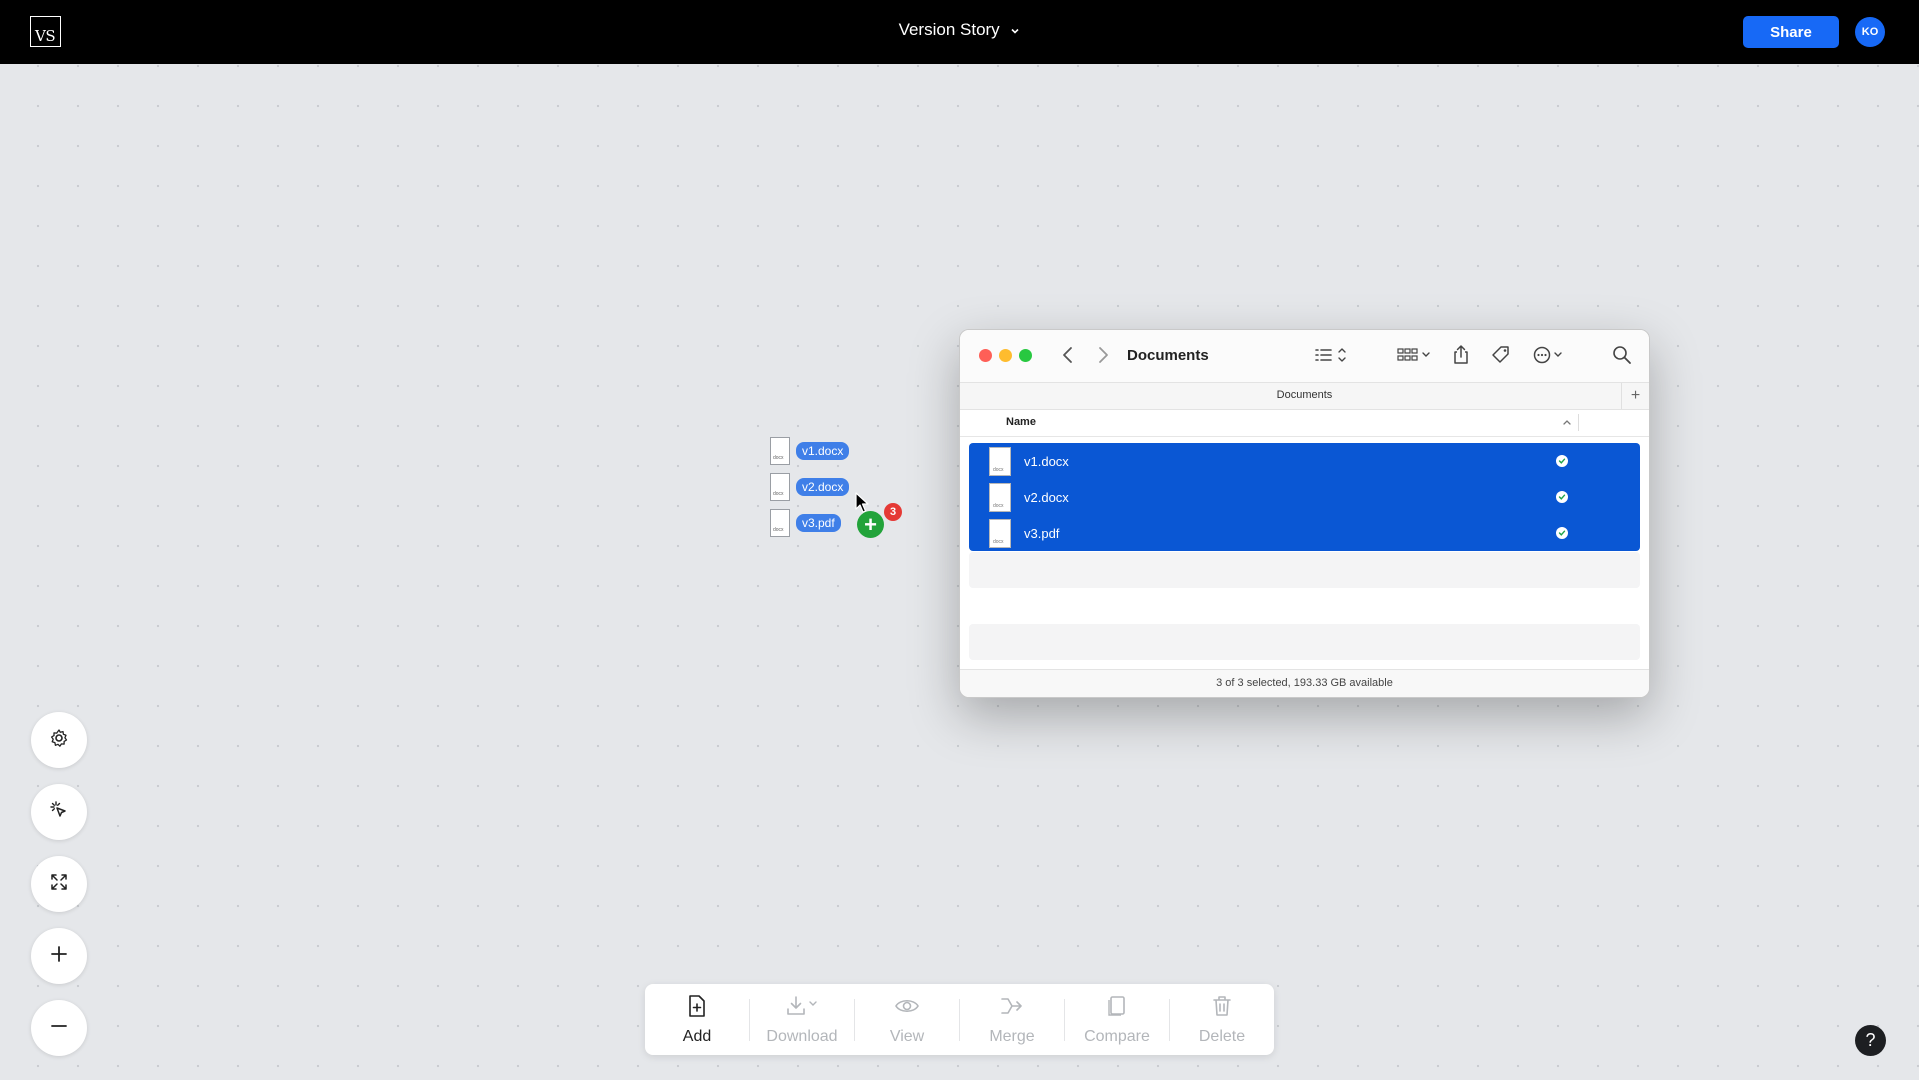  I want to click on delete-button: Delete, so click(1222, 1019).